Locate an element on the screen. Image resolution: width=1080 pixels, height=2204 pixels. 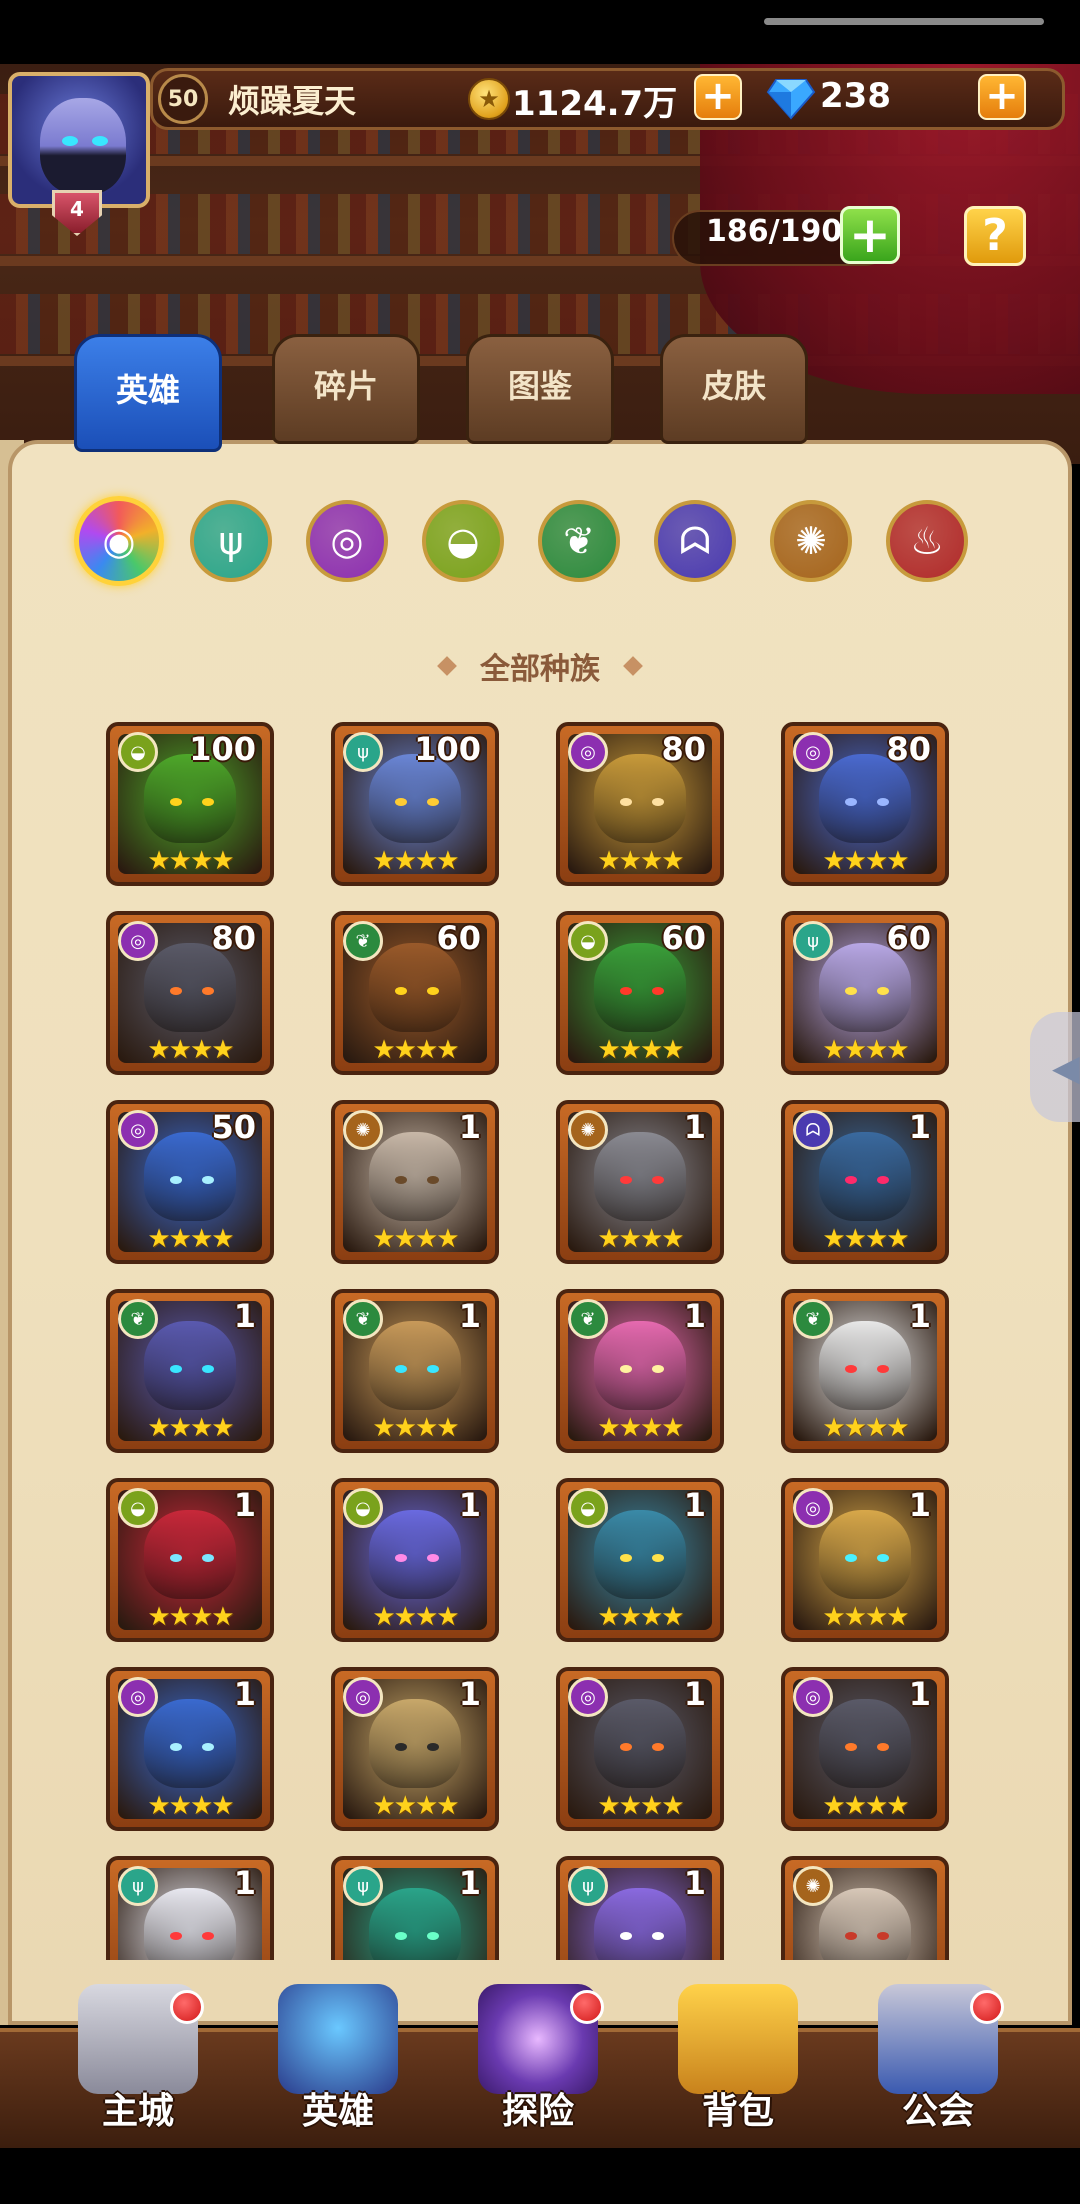
hero-card: ✺★★★★ is located at coordinates (865, 1908).